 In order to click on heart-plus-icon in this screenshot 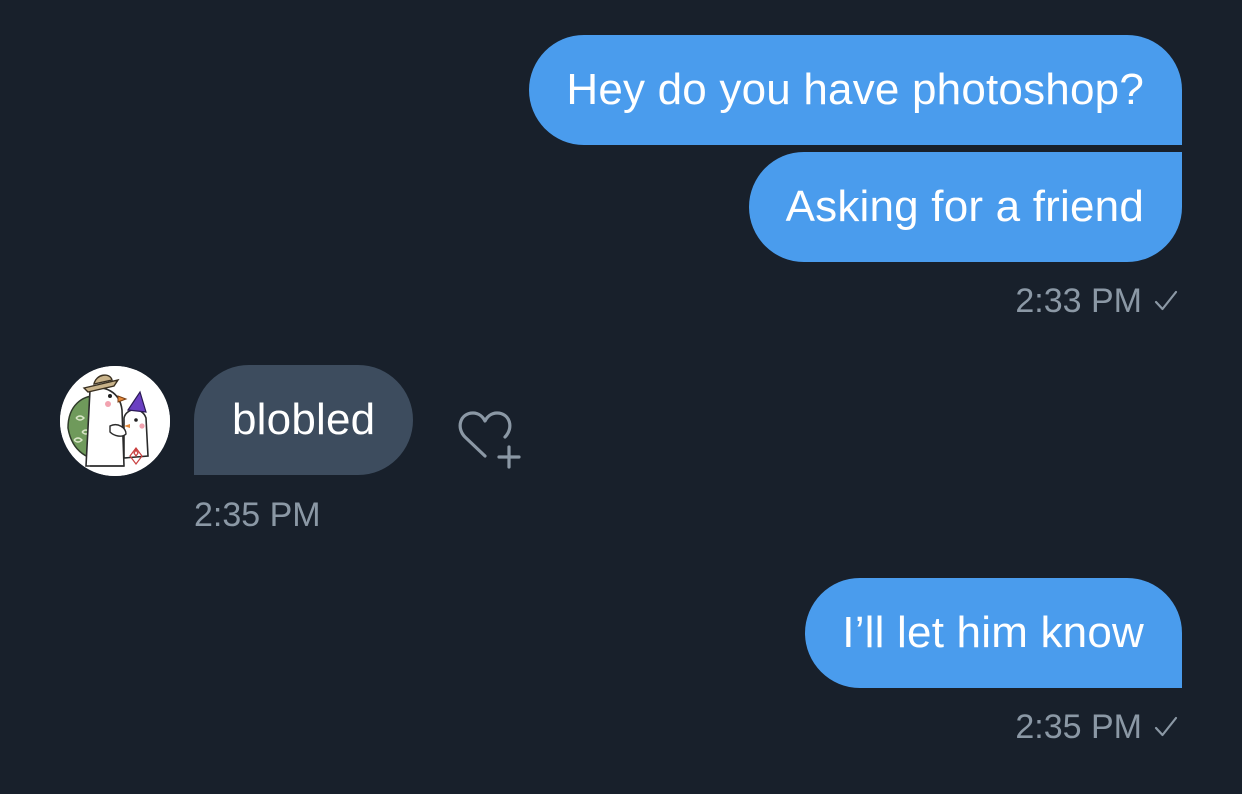, I will do `click(489, 440)`.